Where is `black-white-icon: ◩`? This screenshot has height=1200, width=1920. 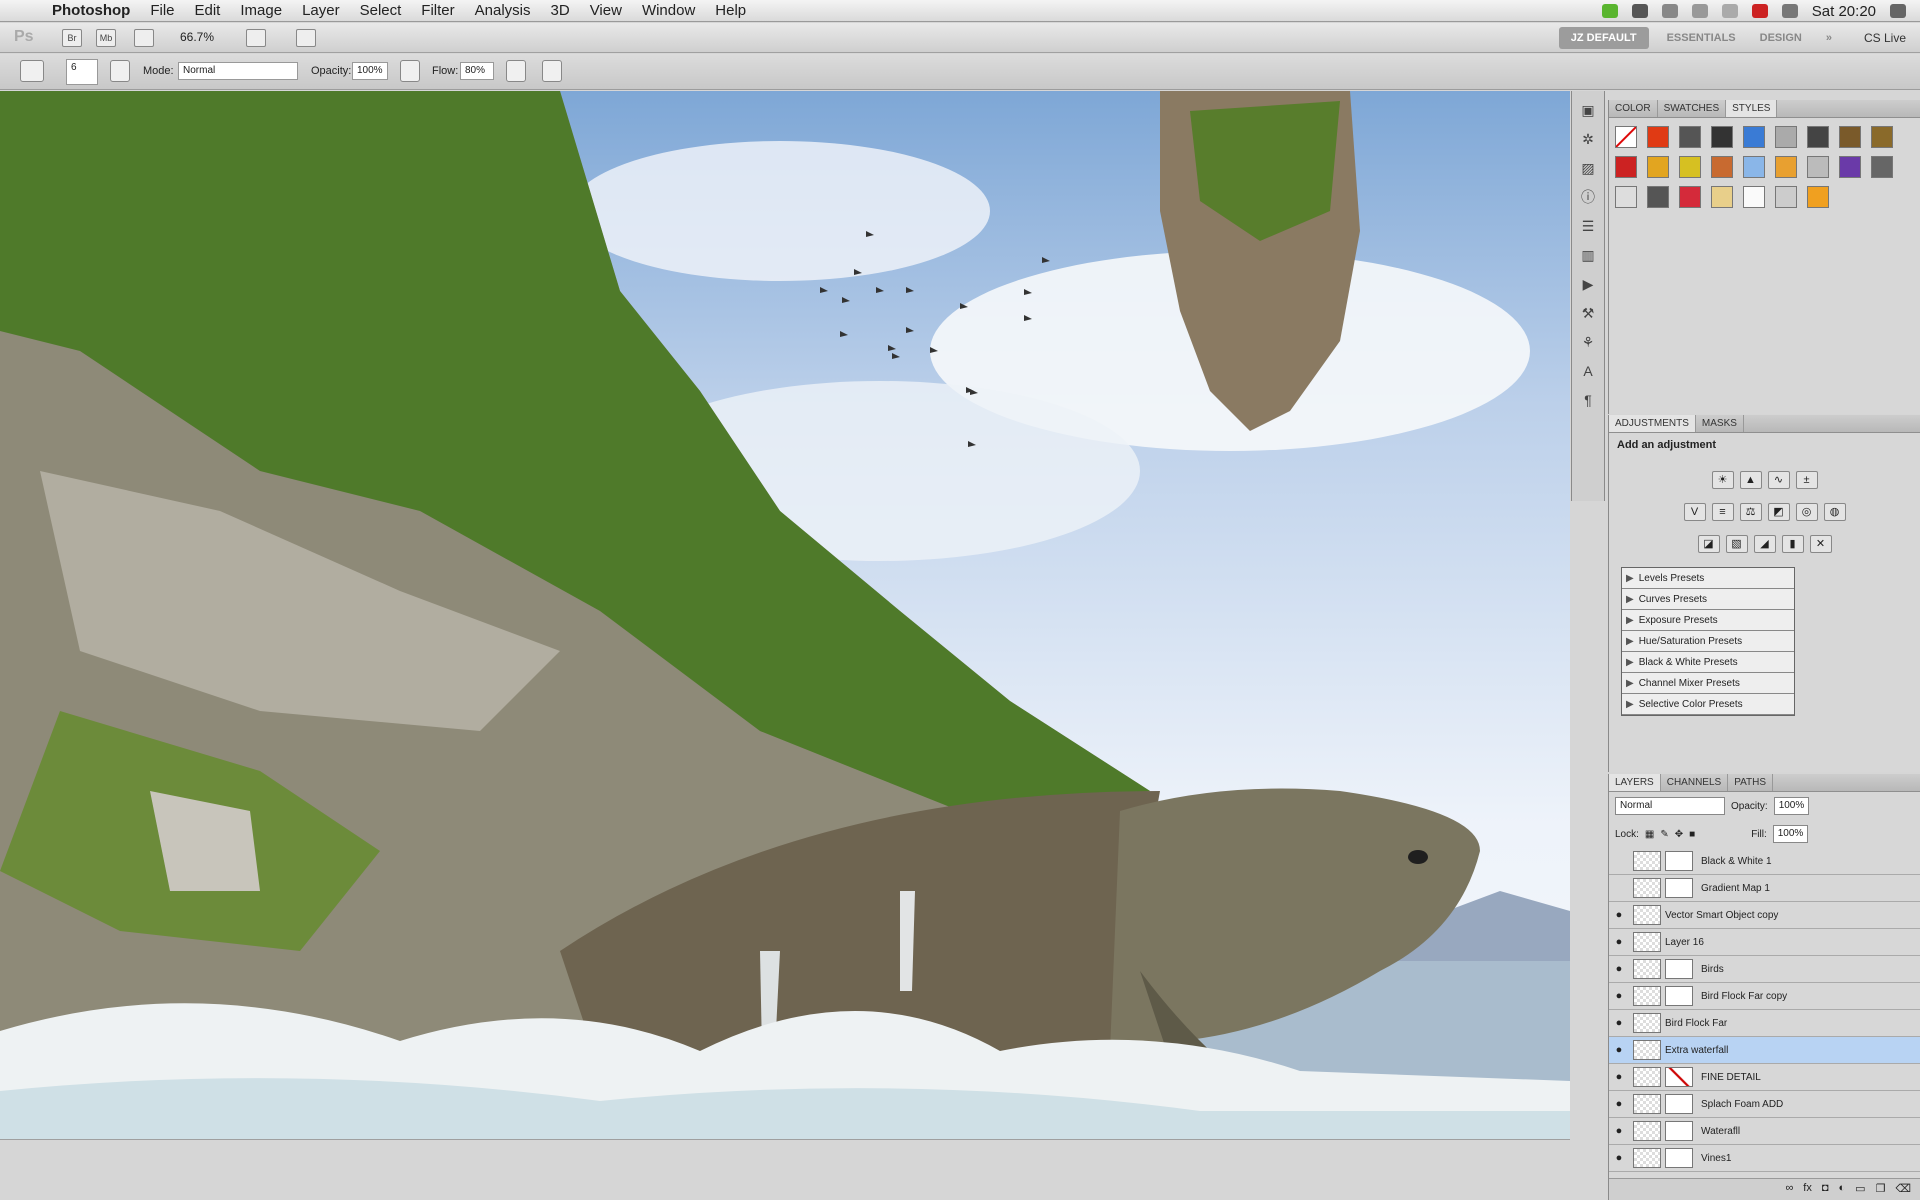 black-white-icon: ◩ is located at coordinates (1778, 512).